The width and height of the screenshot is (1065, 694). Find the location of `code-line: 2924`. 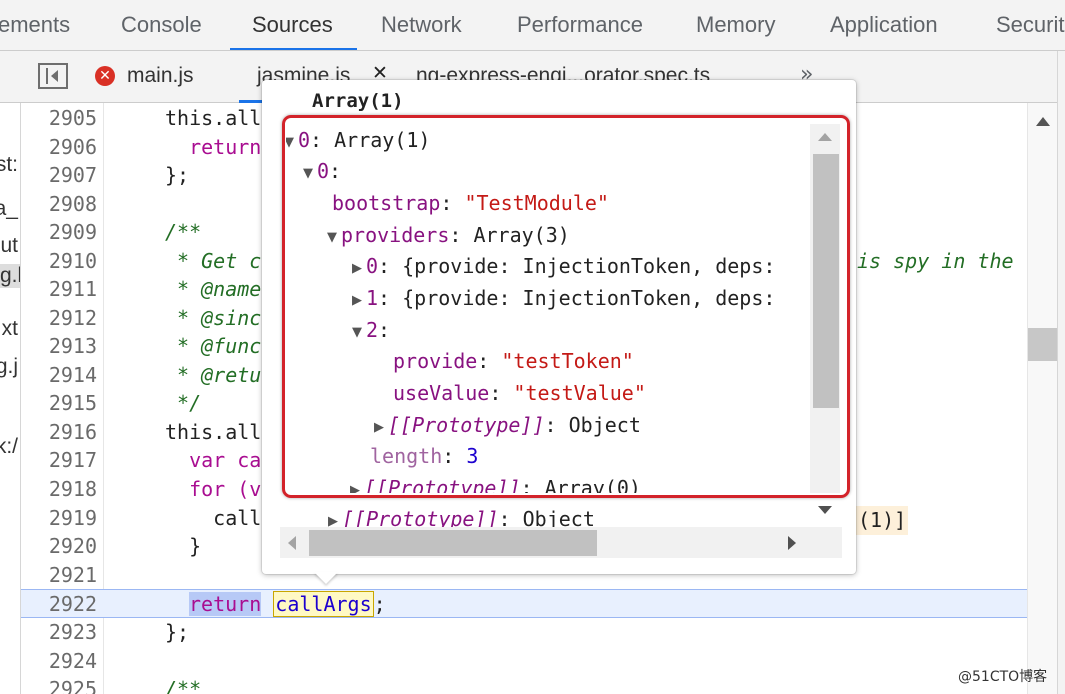

code-line: 2924 is located at coordinates (524, 661).